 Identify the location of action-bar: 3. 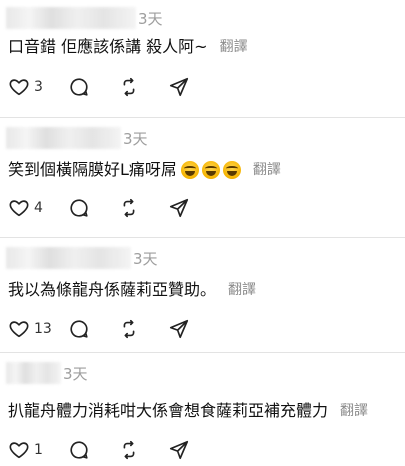
(99, 87).